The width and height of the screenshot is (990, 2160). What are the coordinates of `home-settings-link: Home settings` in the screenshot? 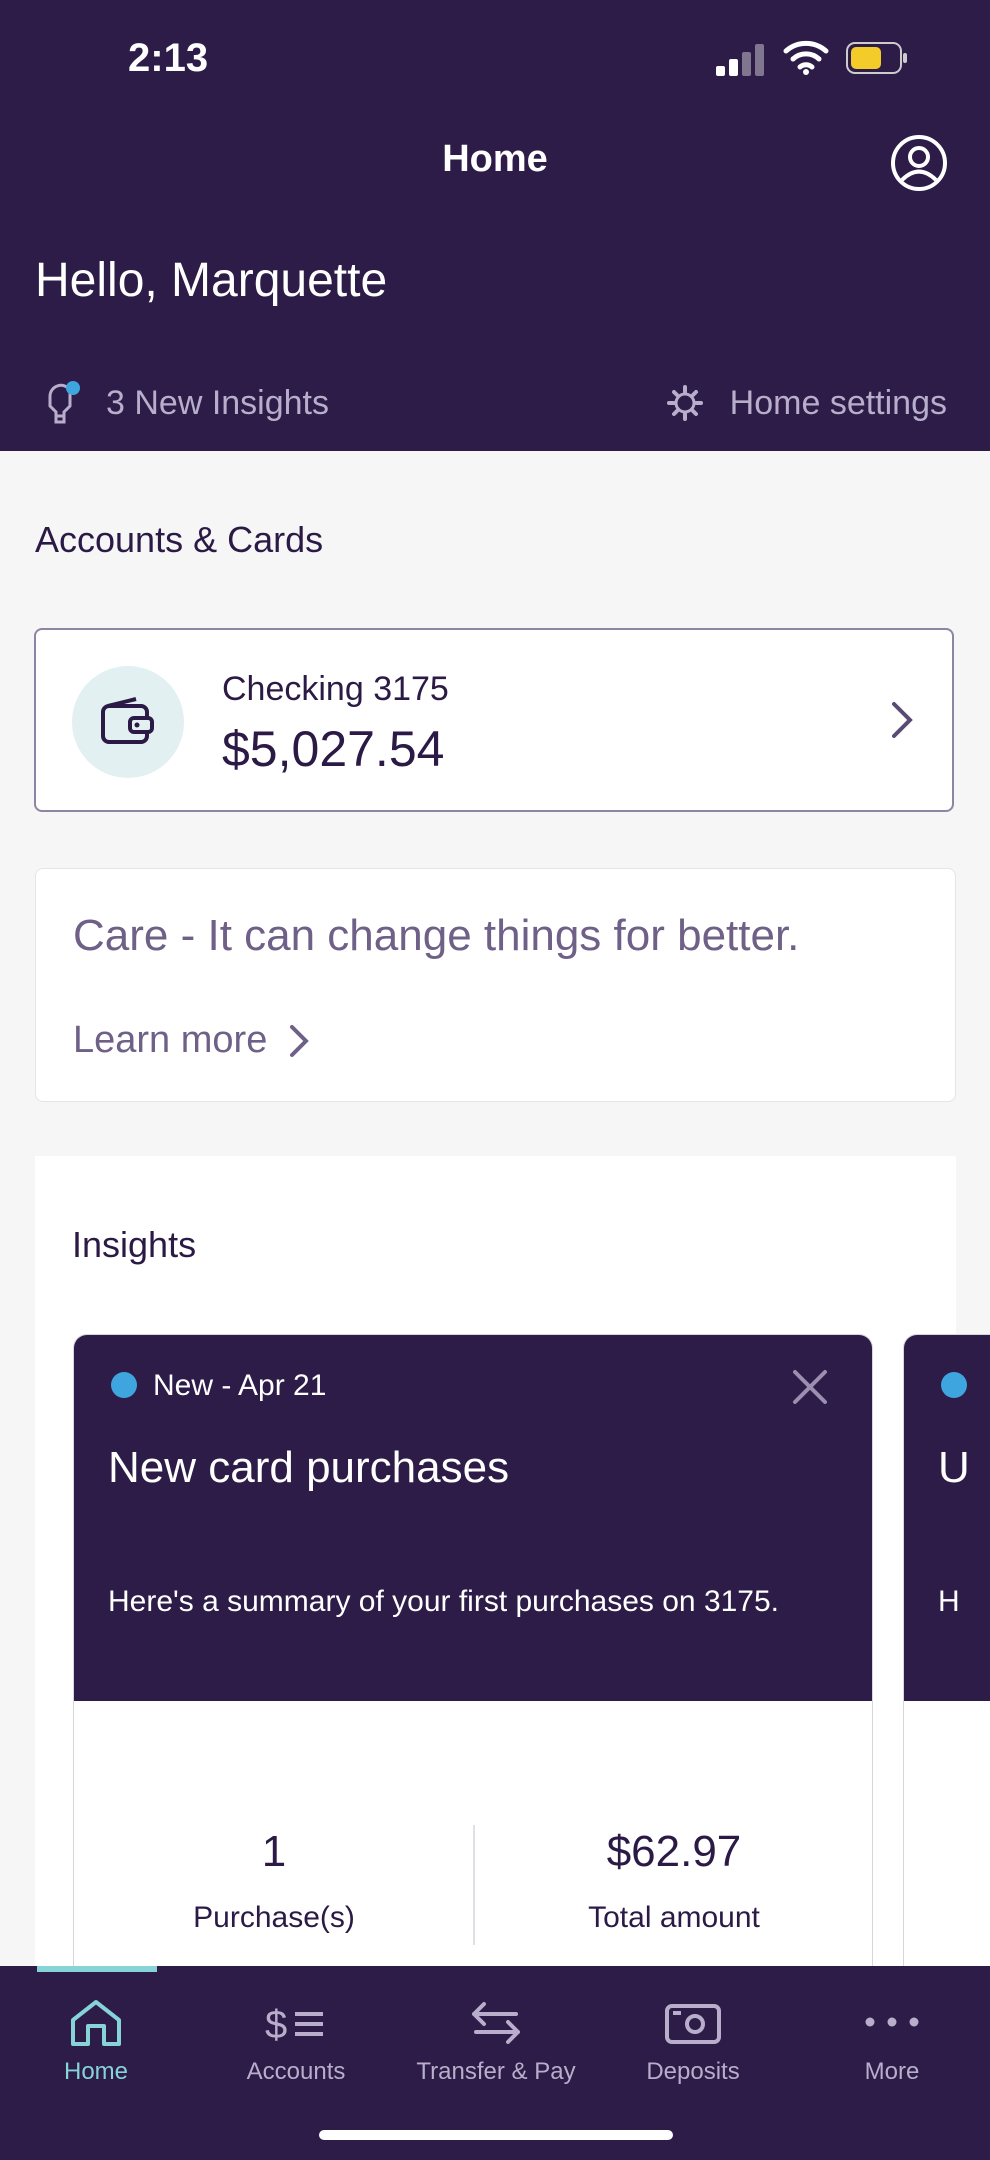 It's located at (806, 403).